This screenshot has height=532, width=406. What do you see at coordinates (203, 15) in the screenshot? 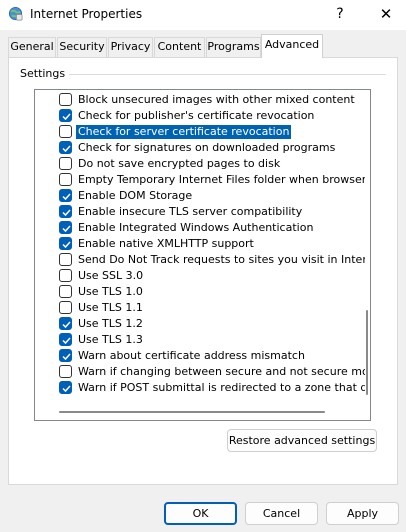
I see `title-bar: Internet Properties ? ✕` at bounding box center [203, 15].